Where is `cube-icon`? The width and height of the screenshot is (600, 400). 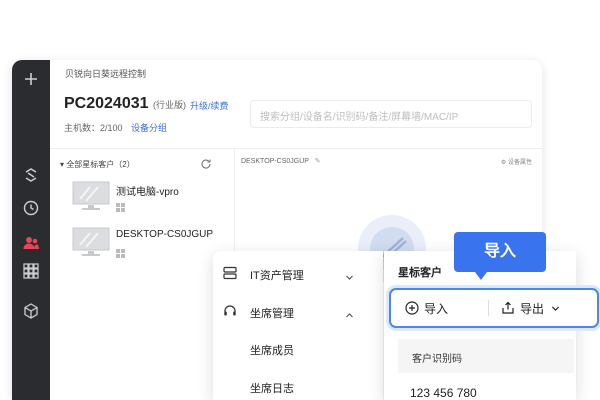
cube-icon is located at coordinates (31, 311).